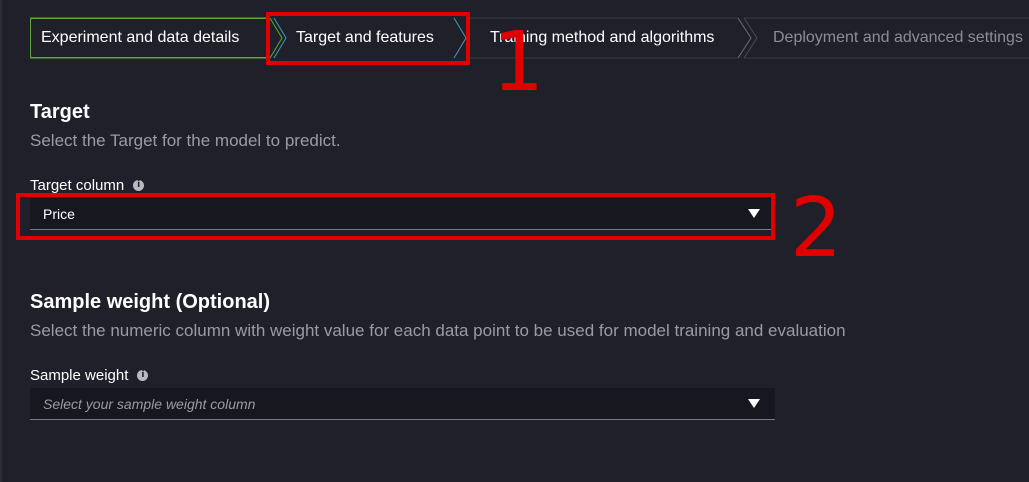 The image size is (1029, 482). I want to click on step-label: Experiment and data details, so click(140, 37).